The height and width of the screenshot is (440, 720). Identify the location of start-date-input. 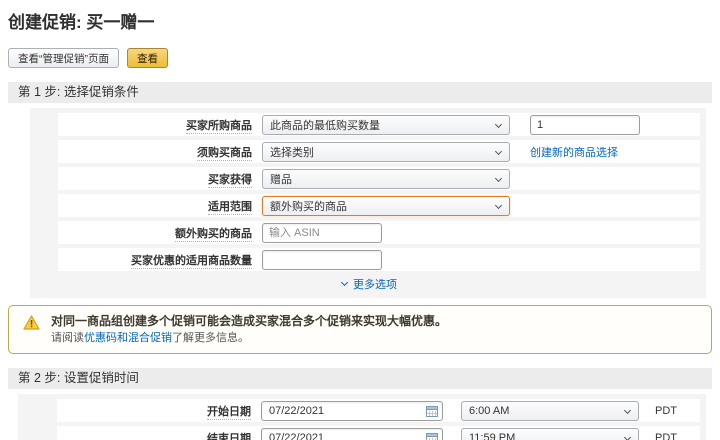
(352, 410).